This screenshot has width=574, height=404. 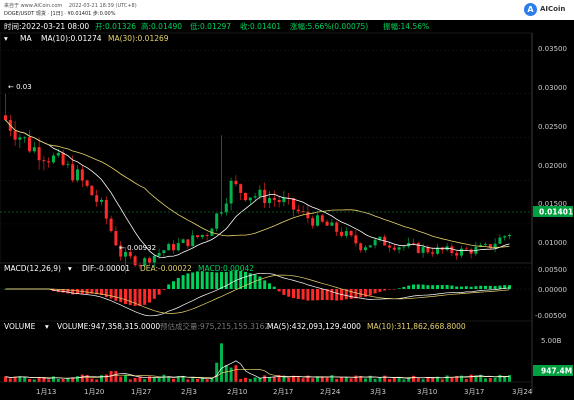 What do you see at coordinates (406, 26) in the screenshot?
I see `info-amplitude: 振幅:14.56%` at bounding box center [406, 26].